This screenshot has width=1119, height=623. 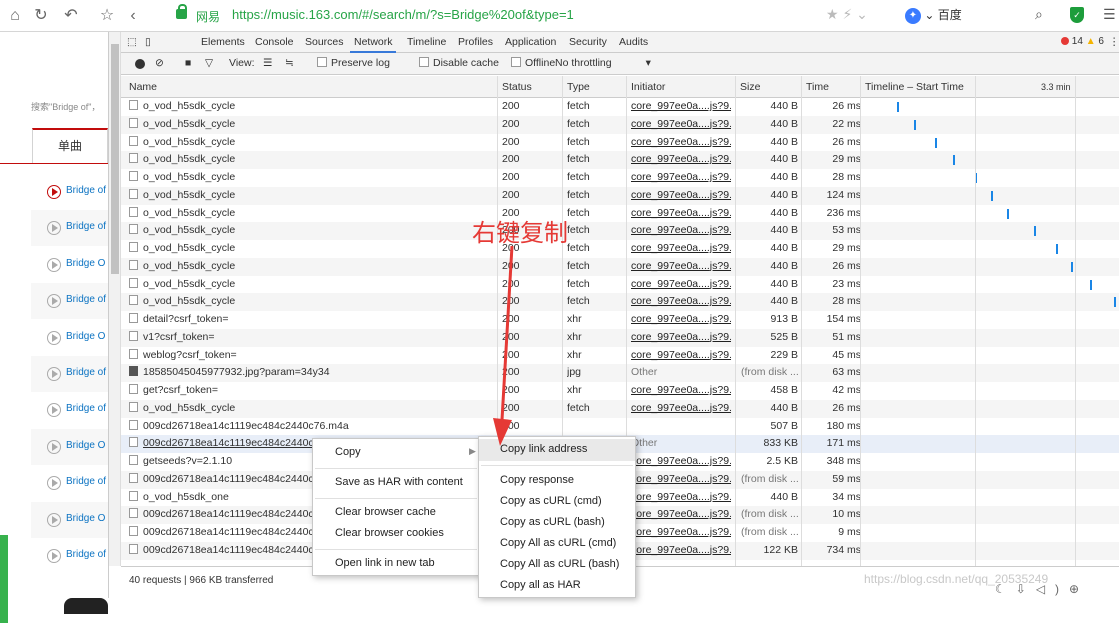 What do you see at coordinates (475, 42) in the screenshot?
I see `tab-profiles: Profiles` at bounding box center [475, 42].